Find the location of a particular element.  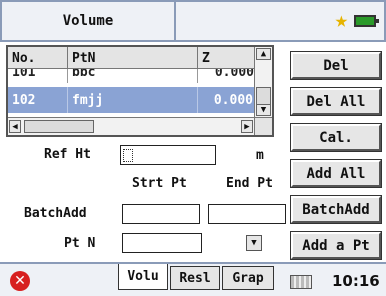

table-row: 101 bbc 0.000 is located at coordinates (132, 76).